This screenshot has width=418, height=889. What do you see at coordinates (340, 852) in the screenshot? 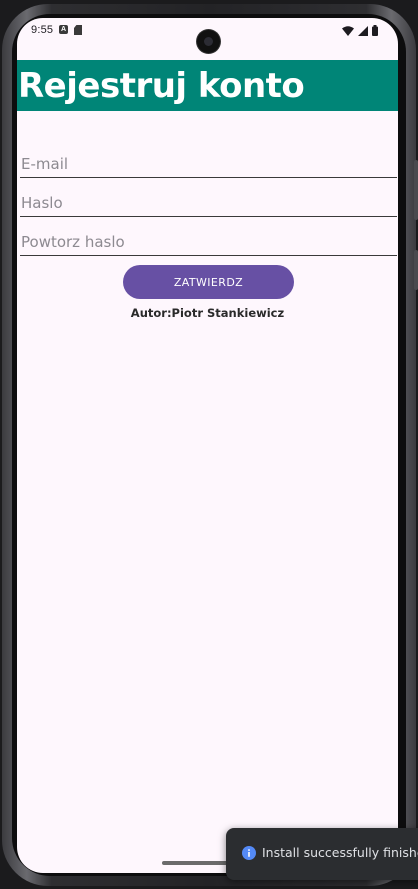
I see `toast-message: Install successfully finished` at bounding box center [340, 852].